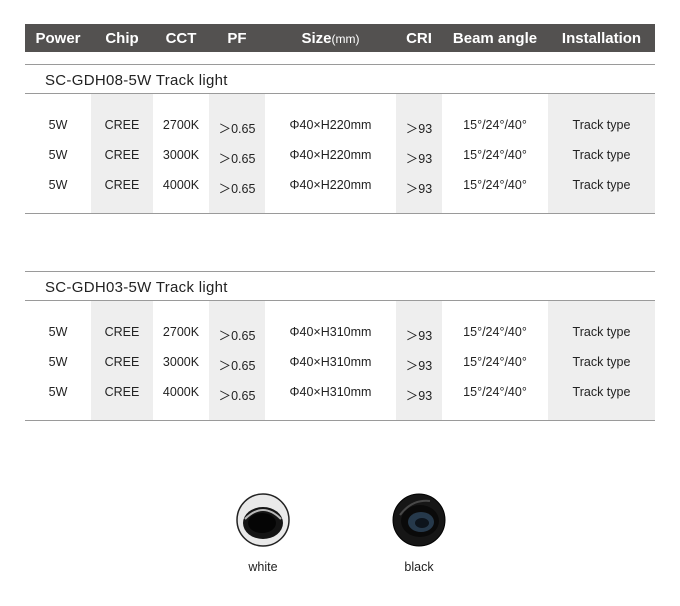 Image resolution: width=680 pixels, height=606 pixels. I want to click on header-size-unit: (mm), so click(345, 38).